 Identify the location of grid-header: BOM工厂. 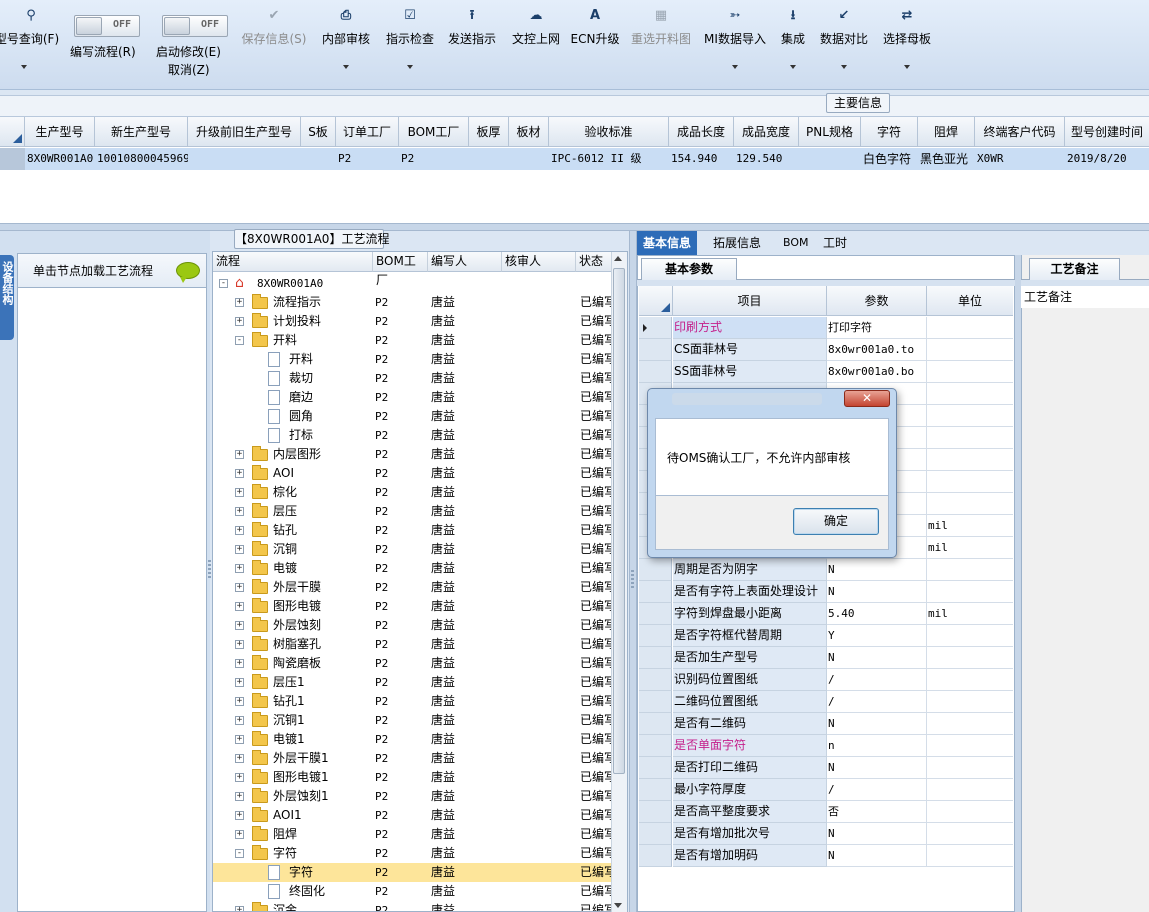
(434, 132).